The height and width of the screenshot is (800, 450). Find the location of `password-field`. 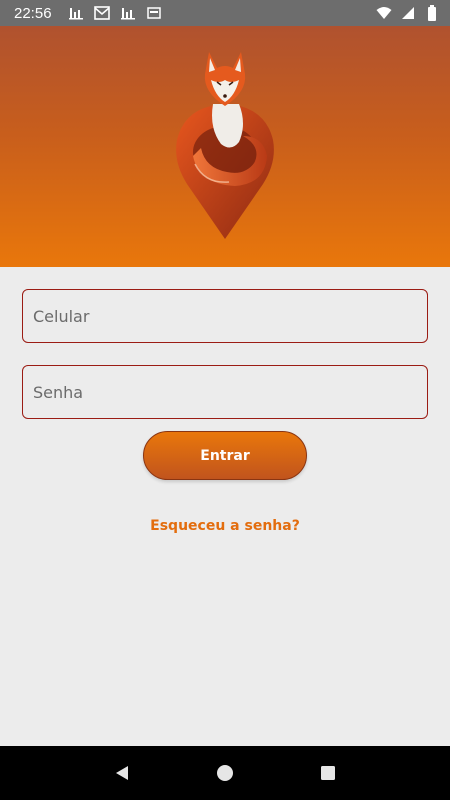

password-field is located at coordinates (225, 392).